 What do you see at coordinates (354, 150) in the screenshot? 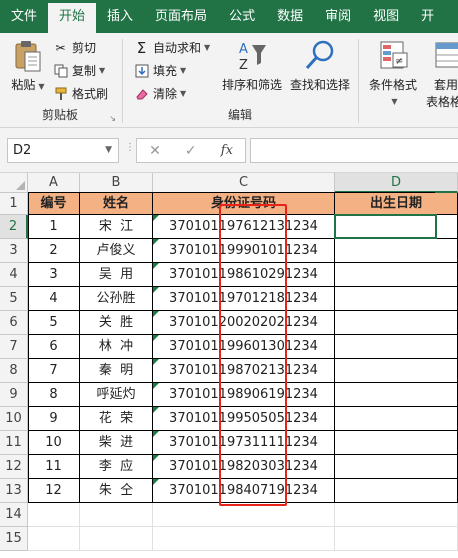
I see `formula-input` at bounding box center [354, 150].